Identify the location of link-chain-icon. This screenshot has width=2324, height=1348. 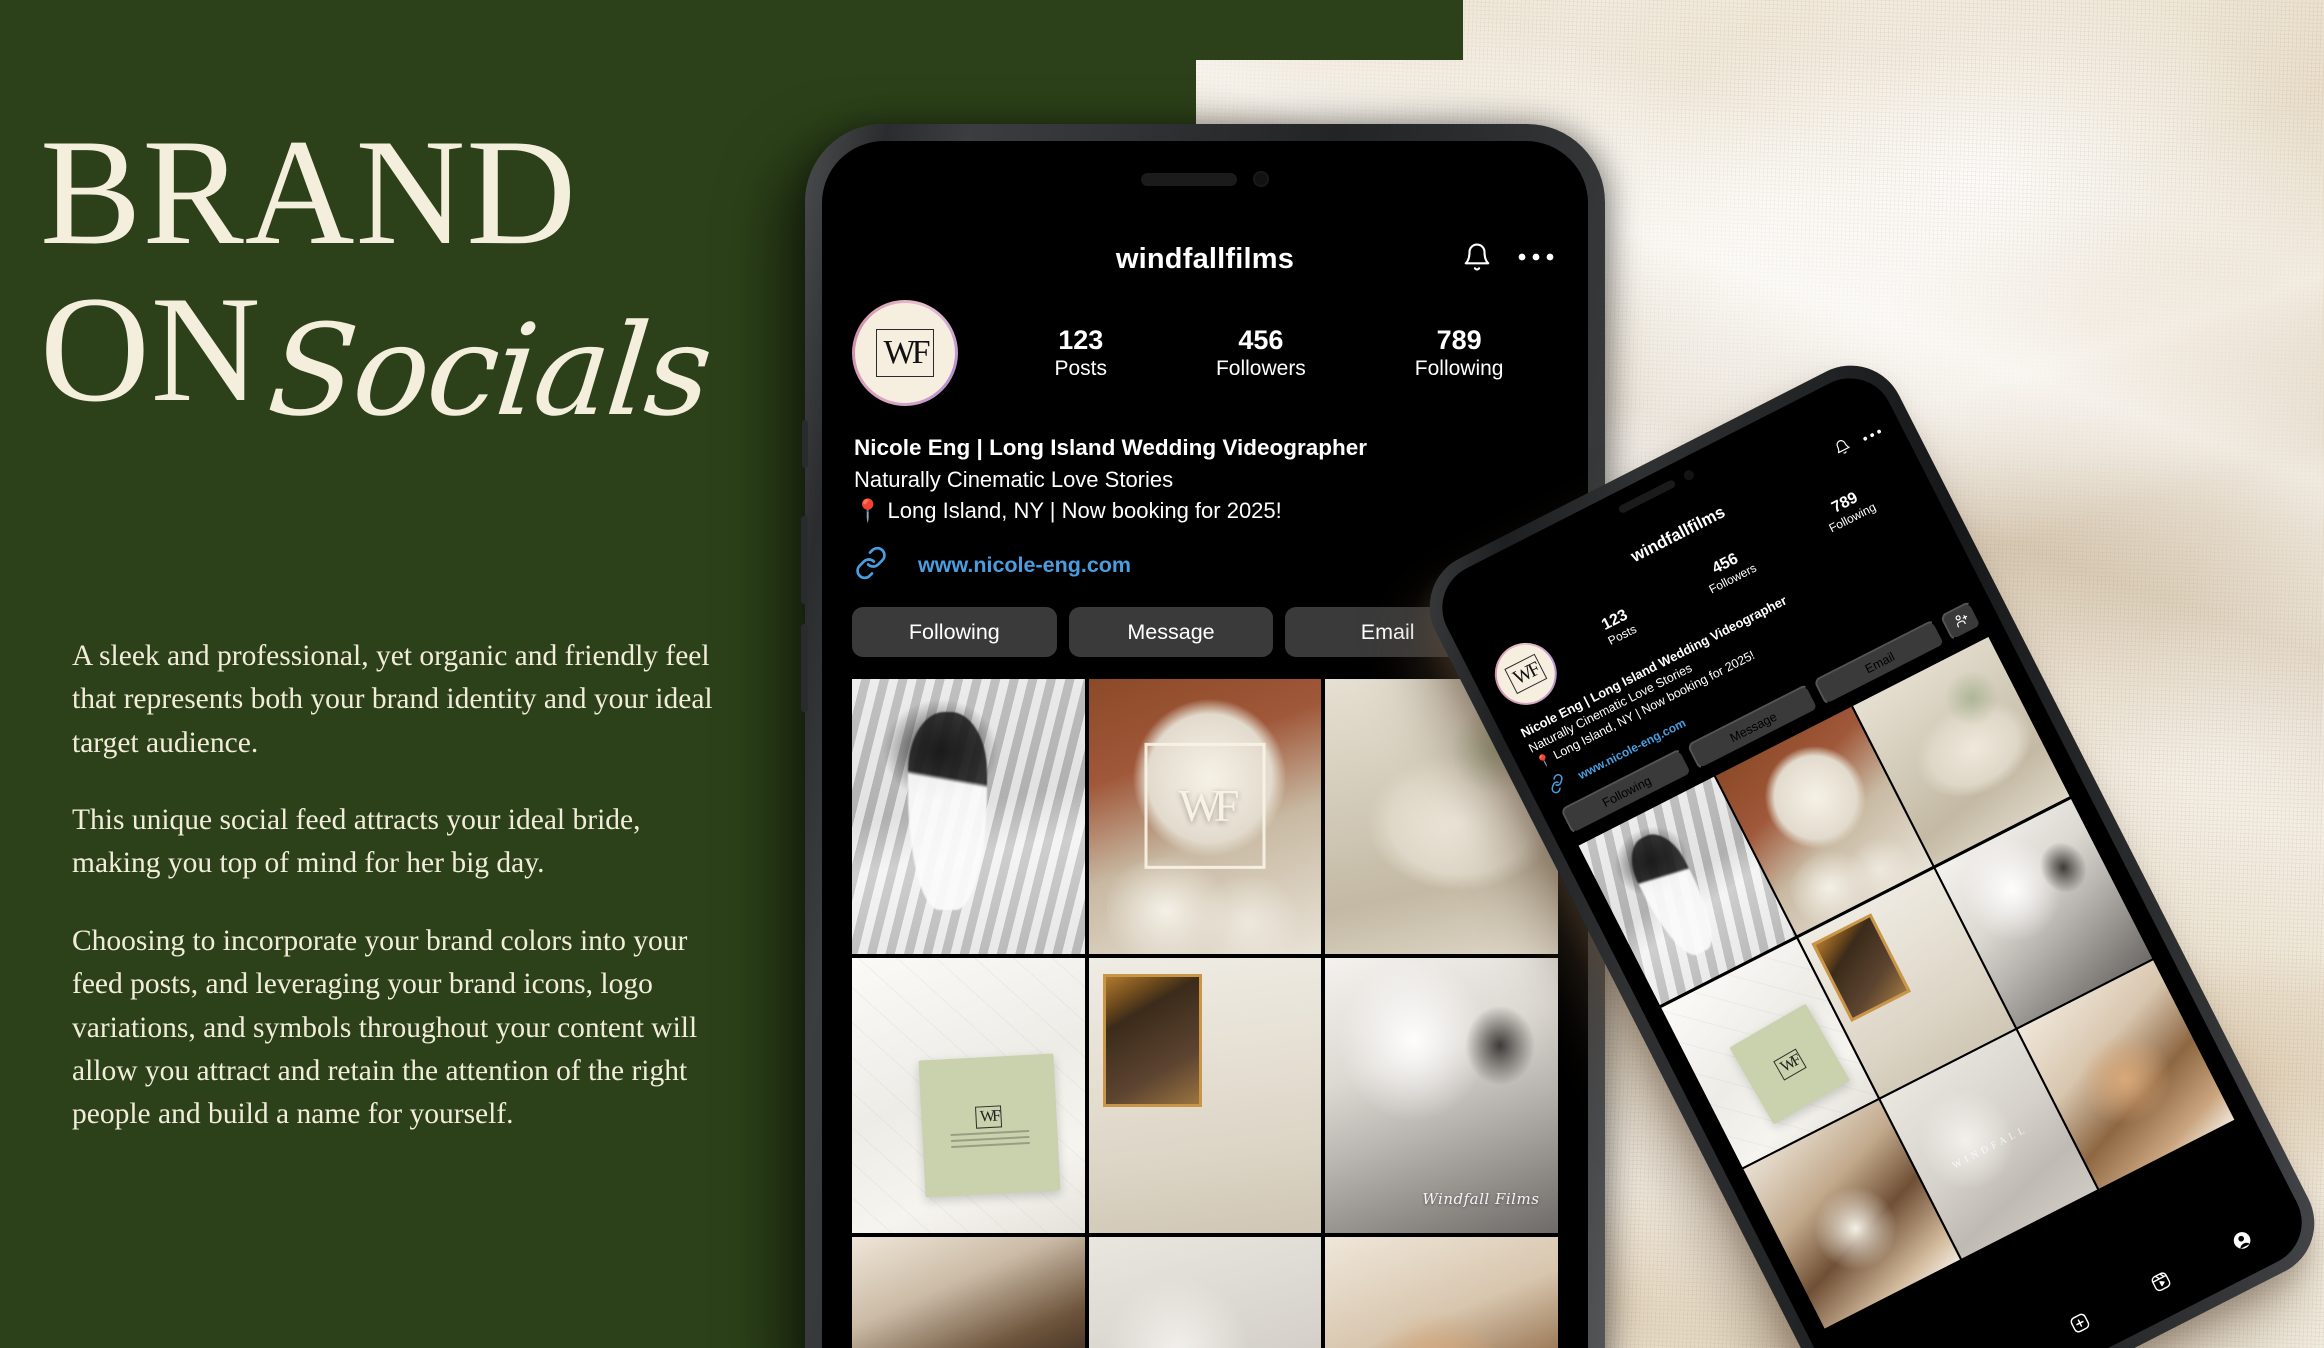
(871, 565).